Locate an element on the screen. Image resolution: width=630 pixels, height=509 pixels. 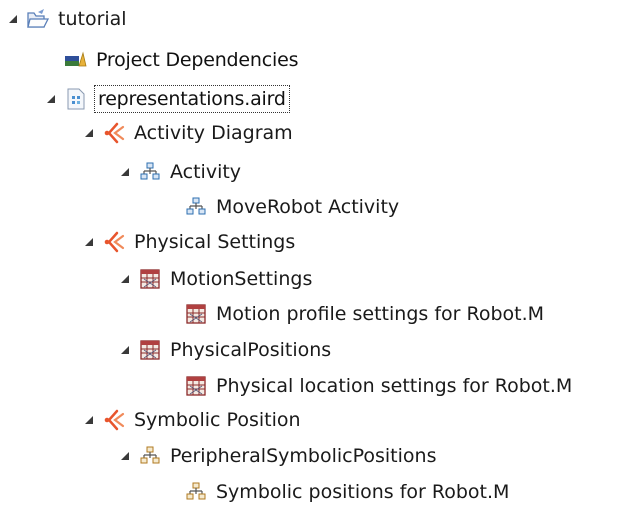
tree-item-representations-aird: representations.aird is located at coordinates (167, 99).